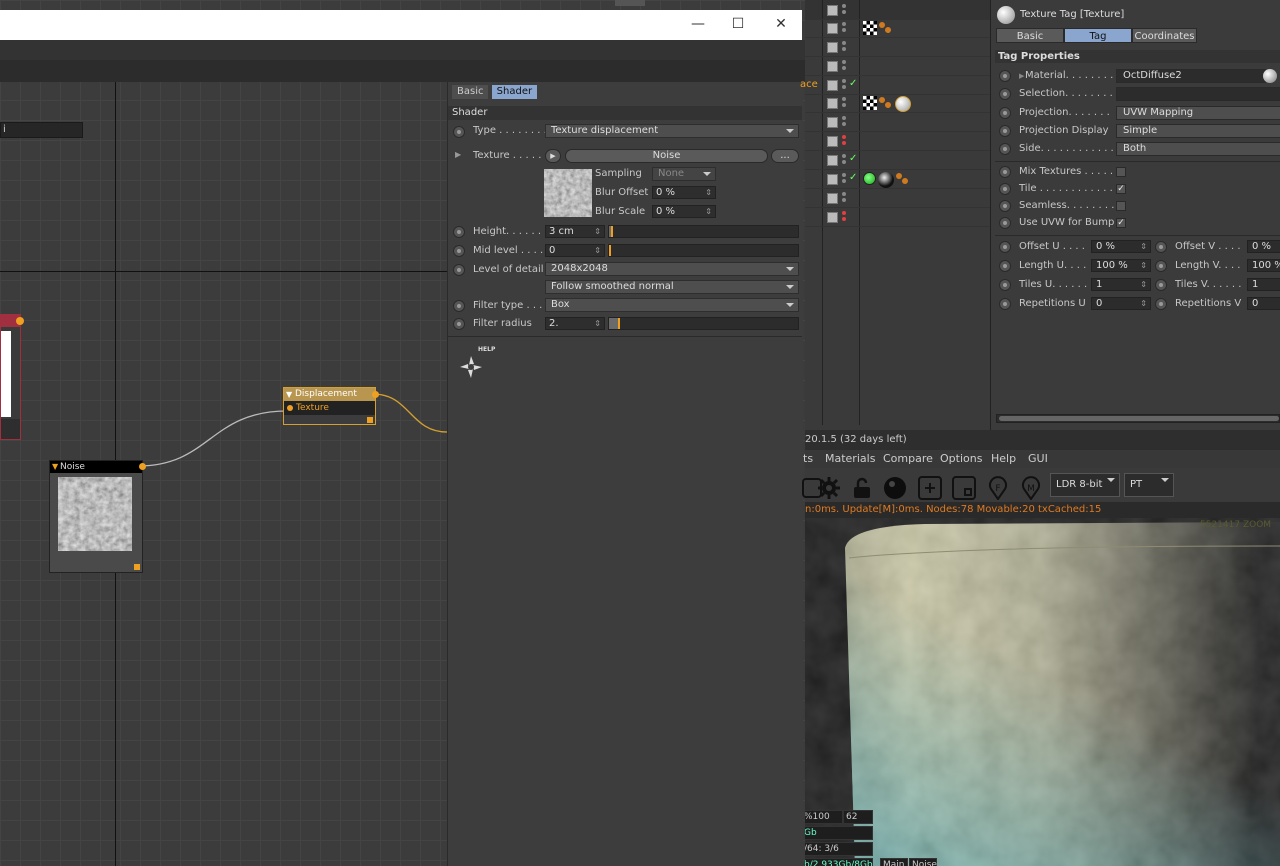 The height and width of the screenshot is (866, 1280). What do you see at coordinates (1121, 303) in the screenshot?
I see `repetitions-u-field: 0` at bounding box center [1121, 303].